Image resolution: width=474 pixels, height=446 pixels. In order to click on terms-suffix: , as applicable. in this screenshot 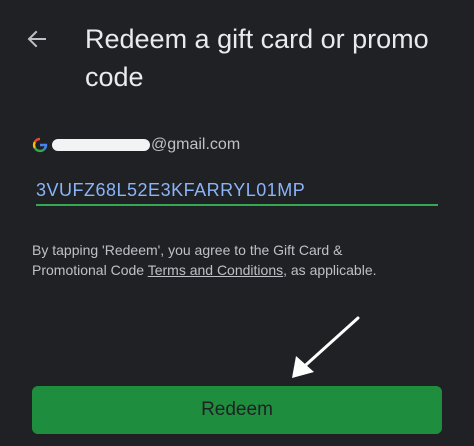, I will do `click(330, 270)`.